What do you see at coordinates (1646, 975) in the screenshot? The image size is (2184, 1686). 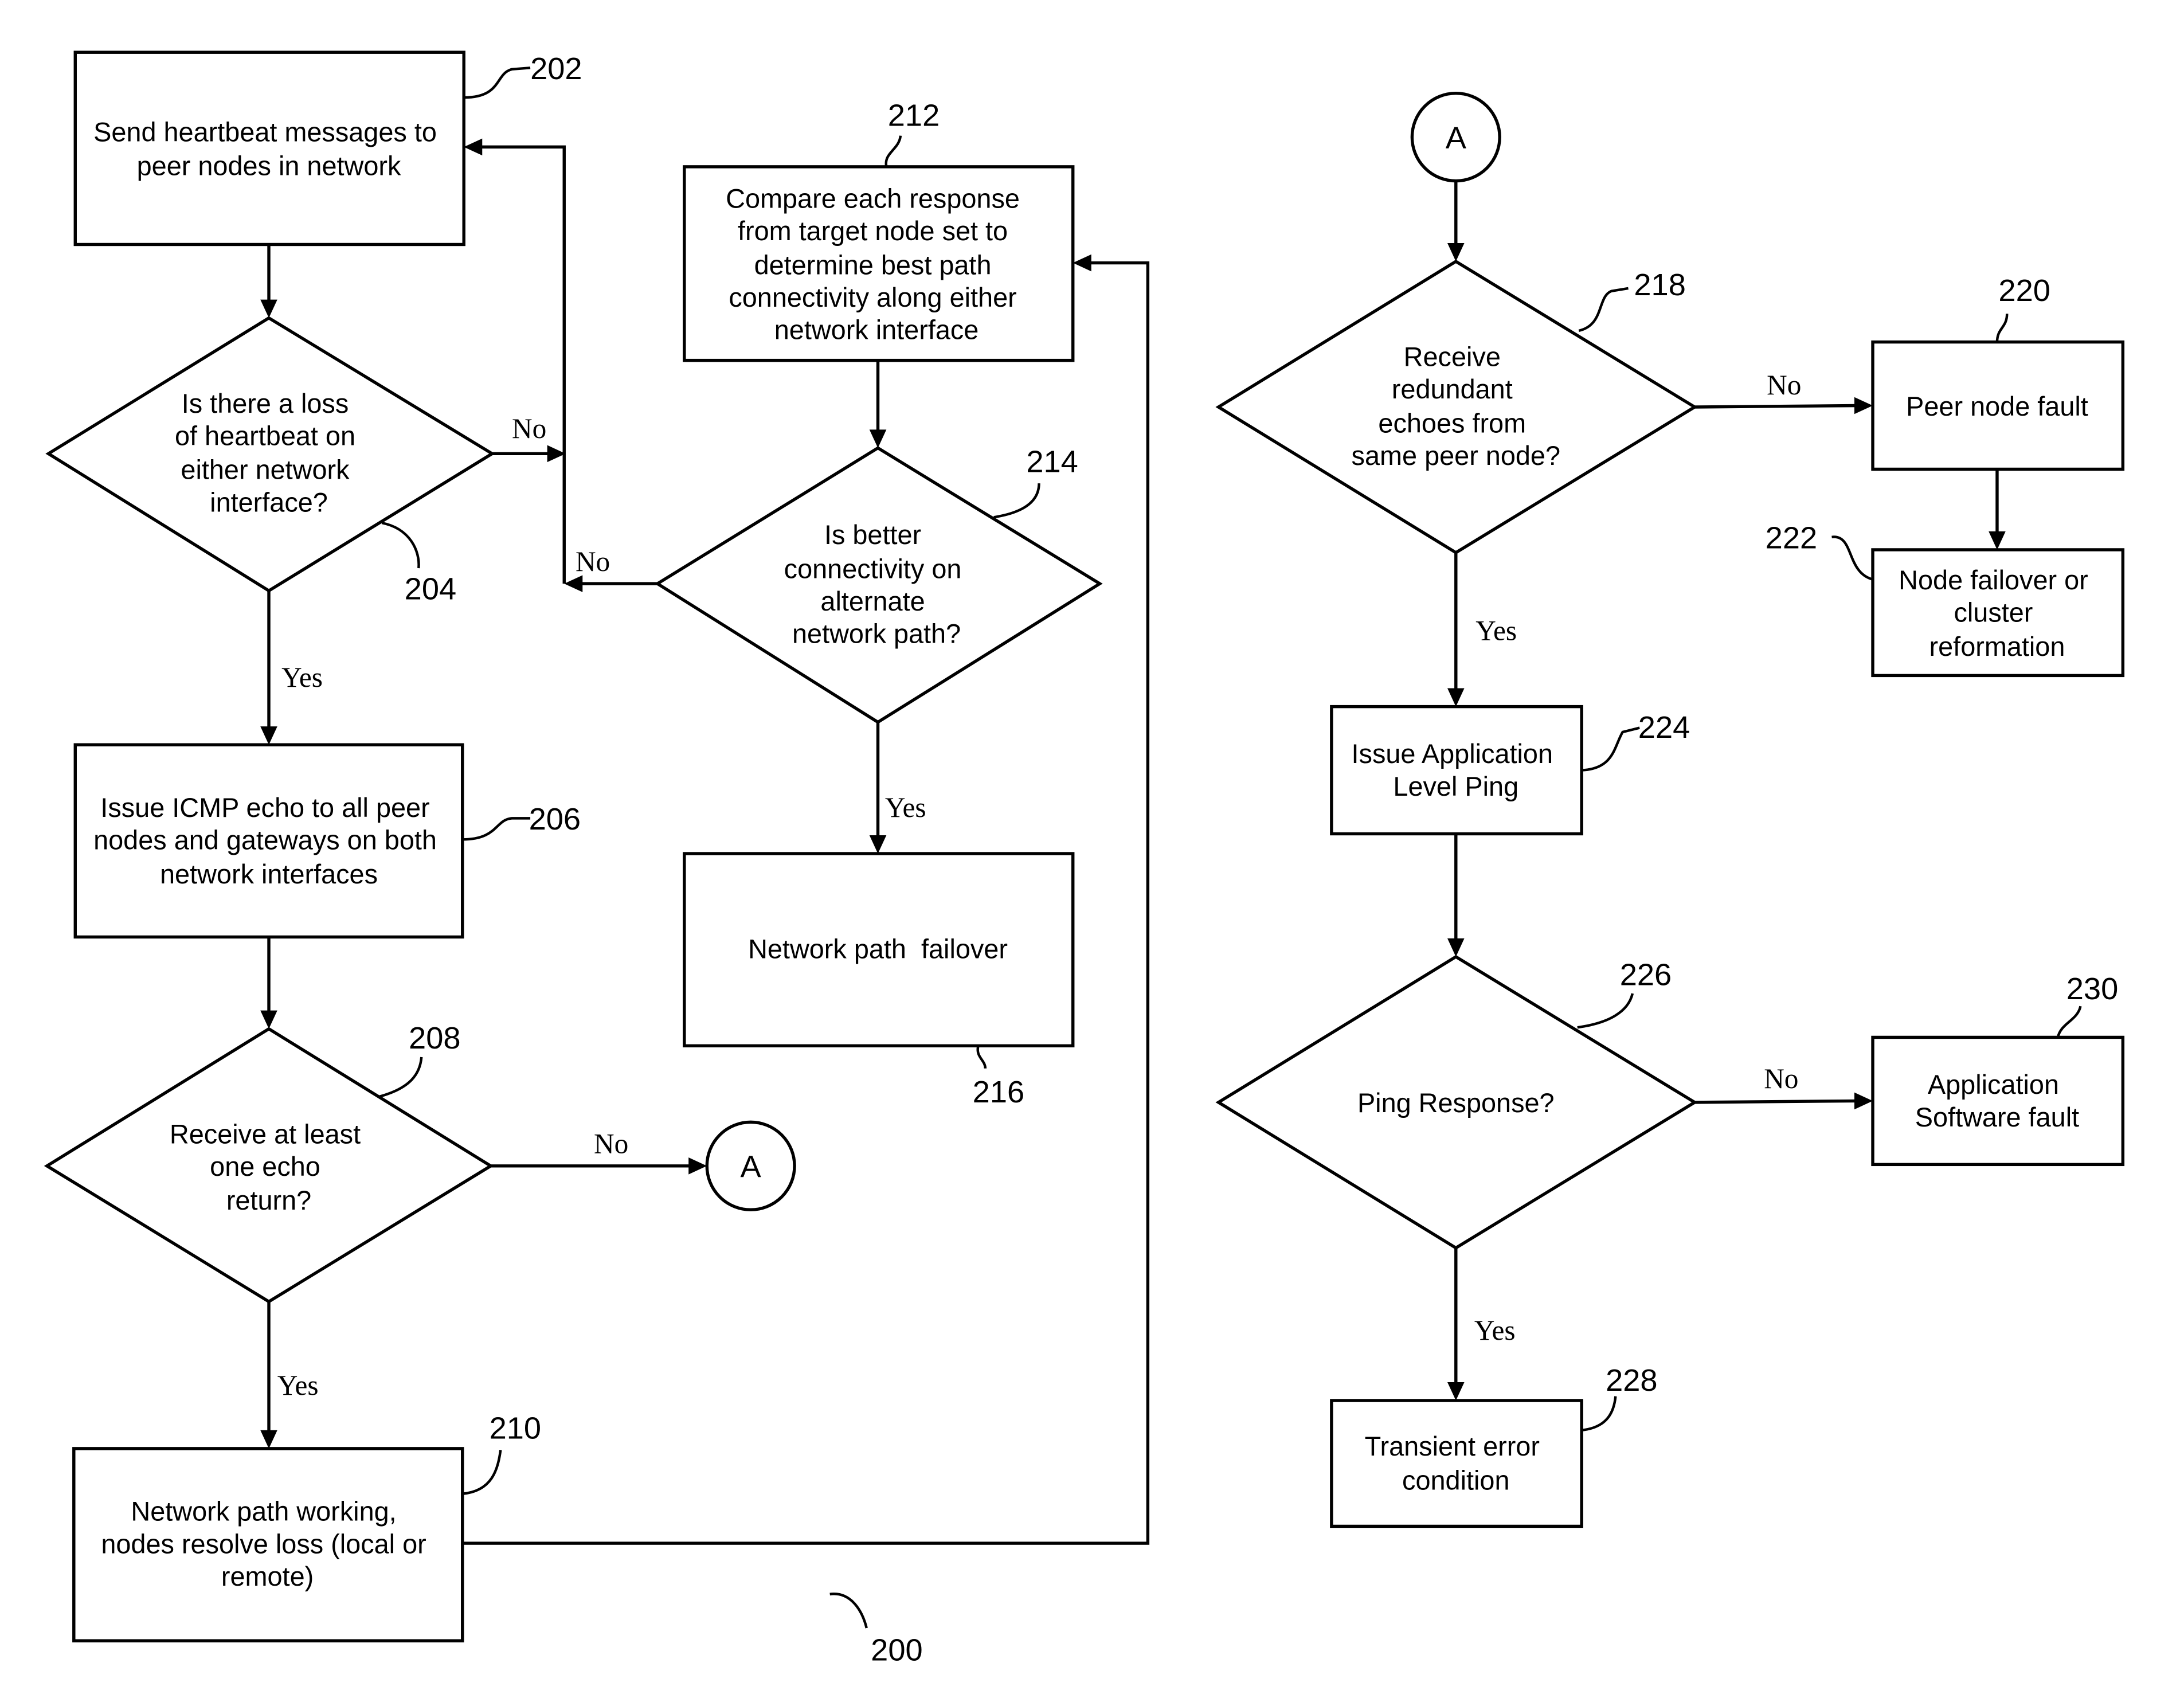 I see `ref-label-226: 226` at bounding box center [1646, 975].